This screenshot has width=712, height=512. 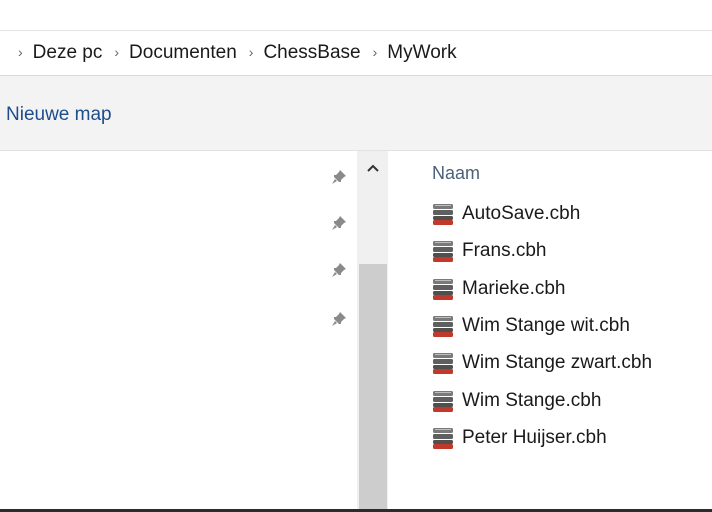 What do you see at coordinates (68, 53) in the screenshot?
I see `breadcrumb-deze-pc: Deze pc` at bounding box center [68, 53].